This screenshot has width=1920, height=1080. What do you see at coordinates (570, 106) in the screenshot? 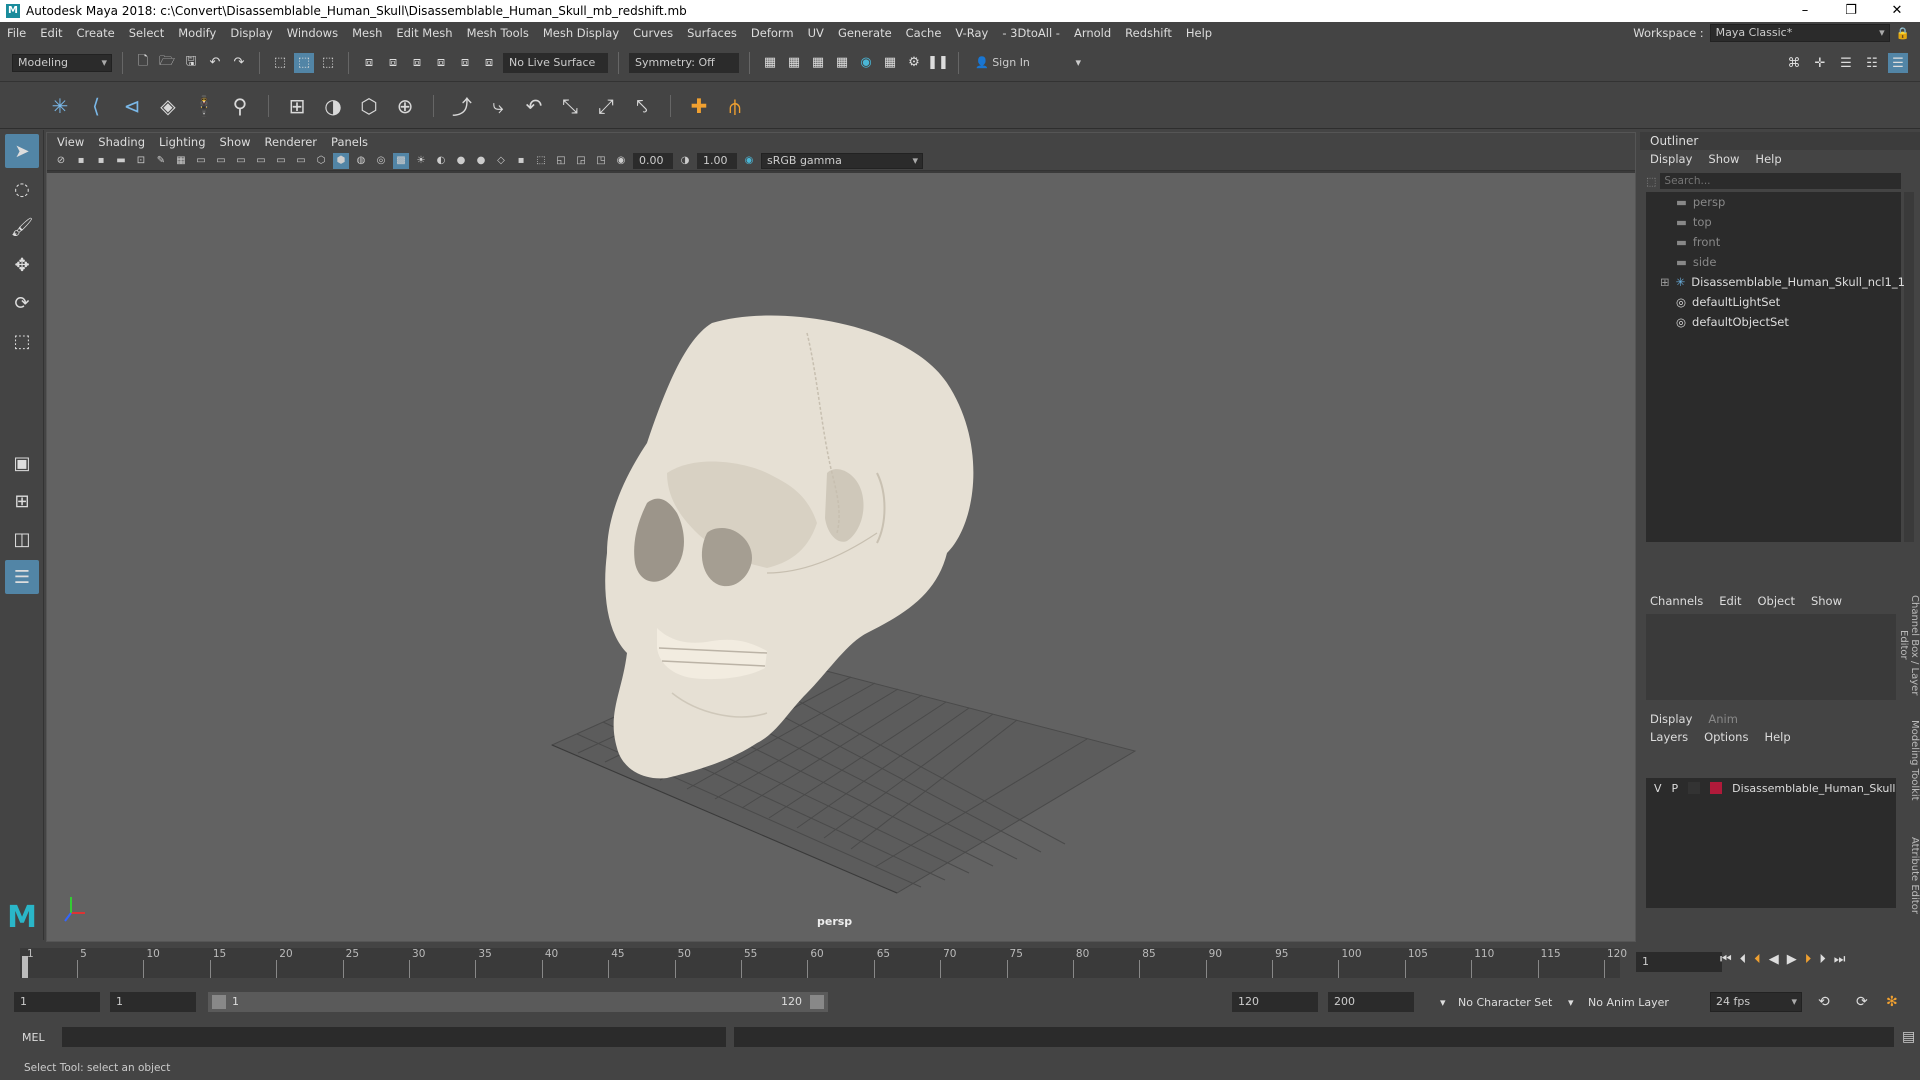
I see `curve-pencil-icon: ⤡` at bounding box center [570, 106].